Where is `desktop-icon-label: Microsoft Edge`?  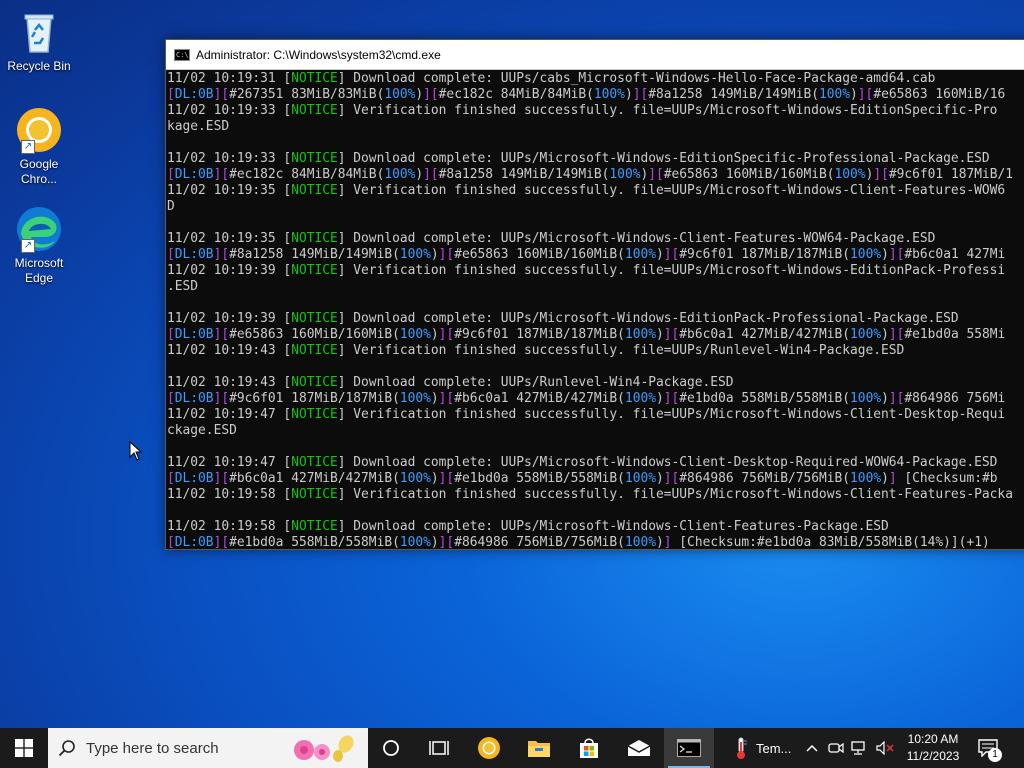
desktop-icon-label: Microsoft Edge is located at coordinates (39, 270).